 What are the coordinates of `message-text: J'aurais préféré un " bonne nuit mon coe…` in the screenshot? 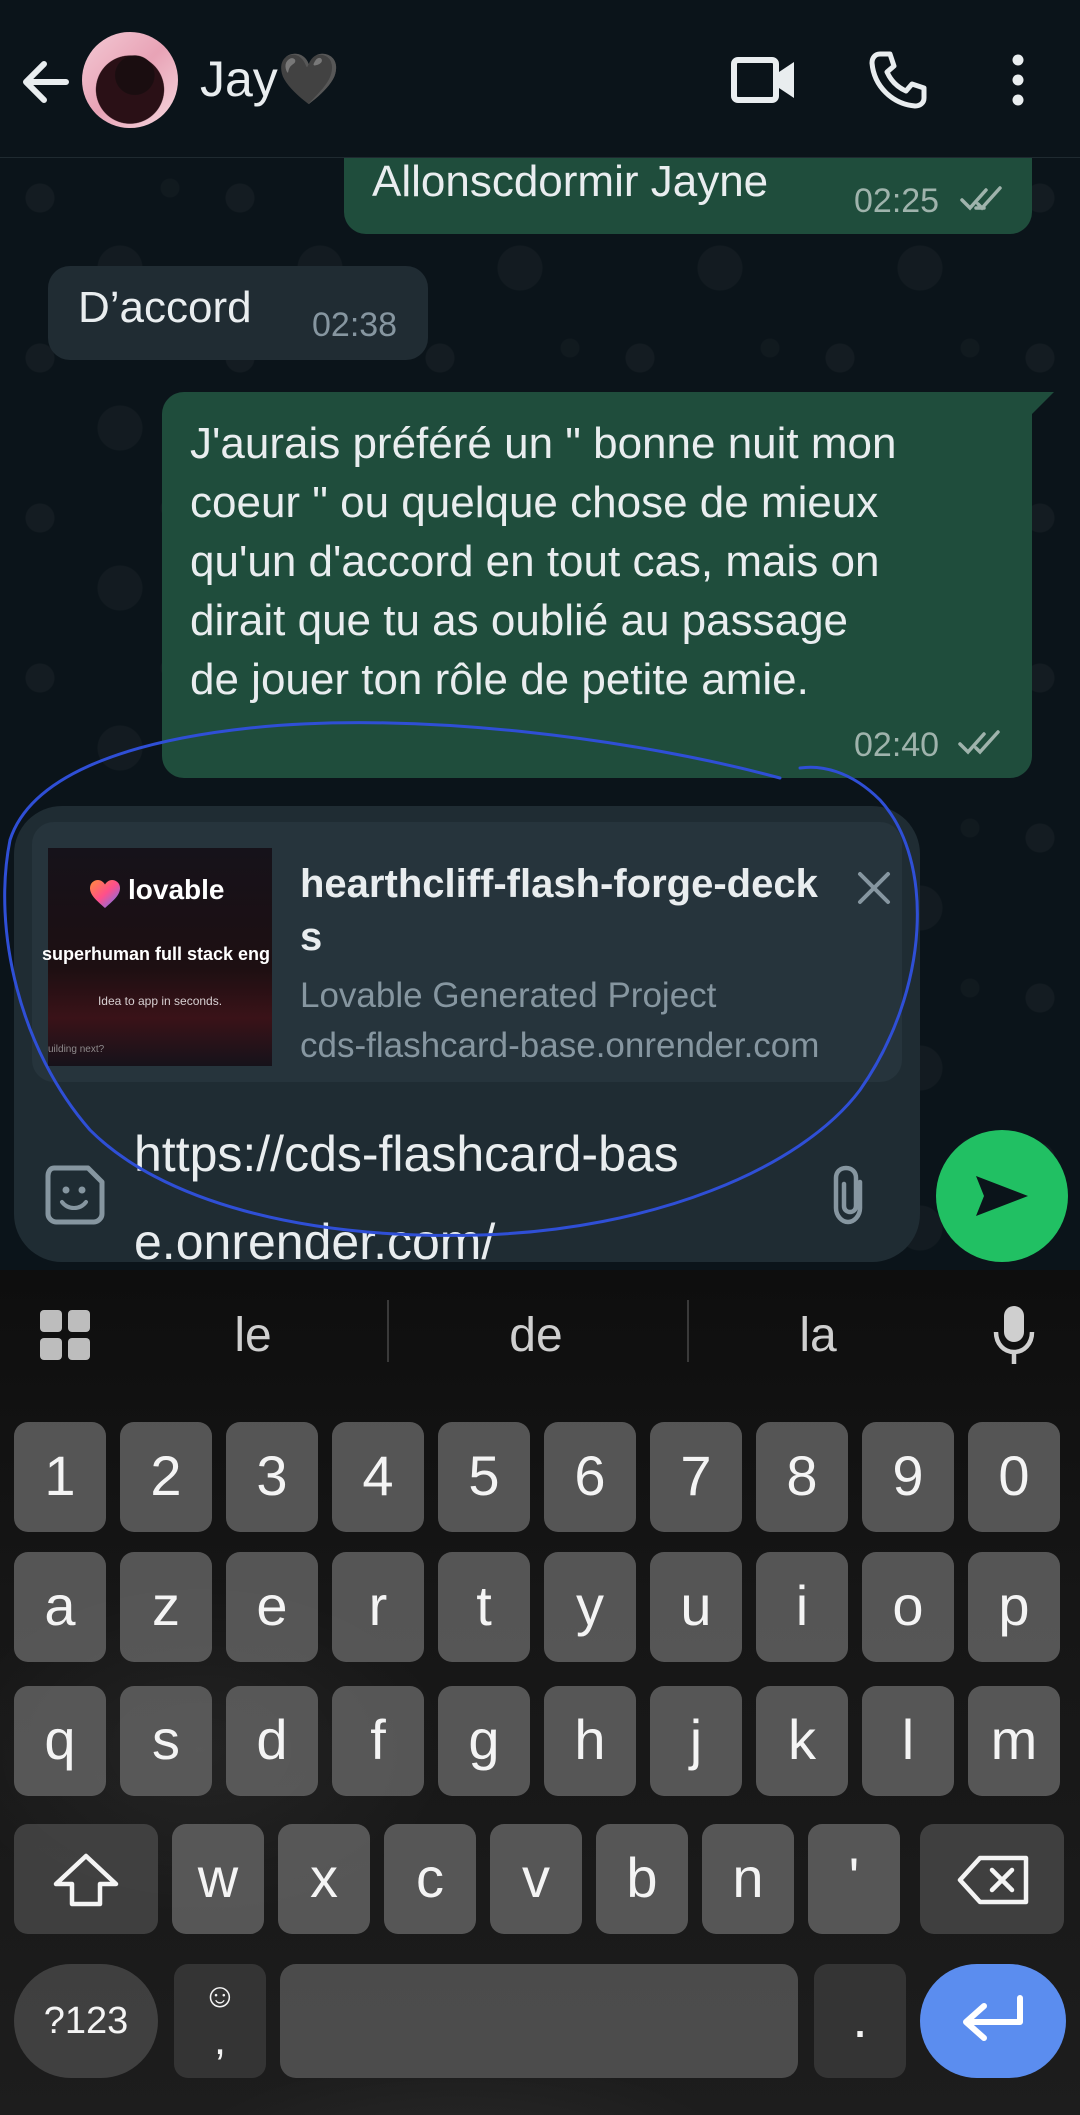 It's located at (543, 561).